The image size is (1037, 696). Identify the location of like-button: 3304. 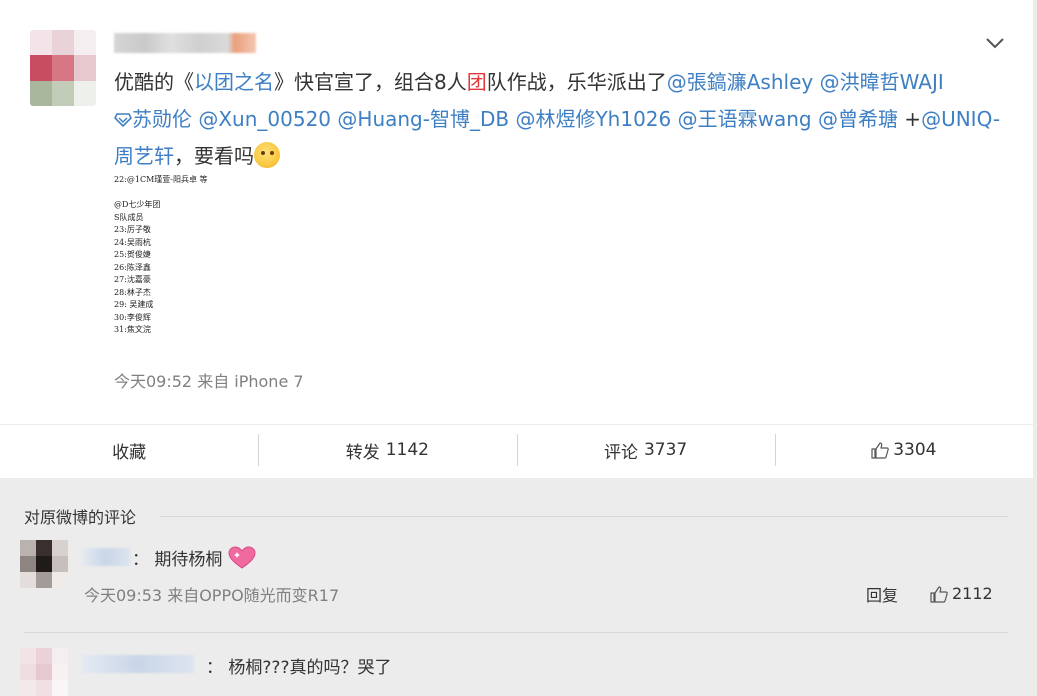
(903, 450).